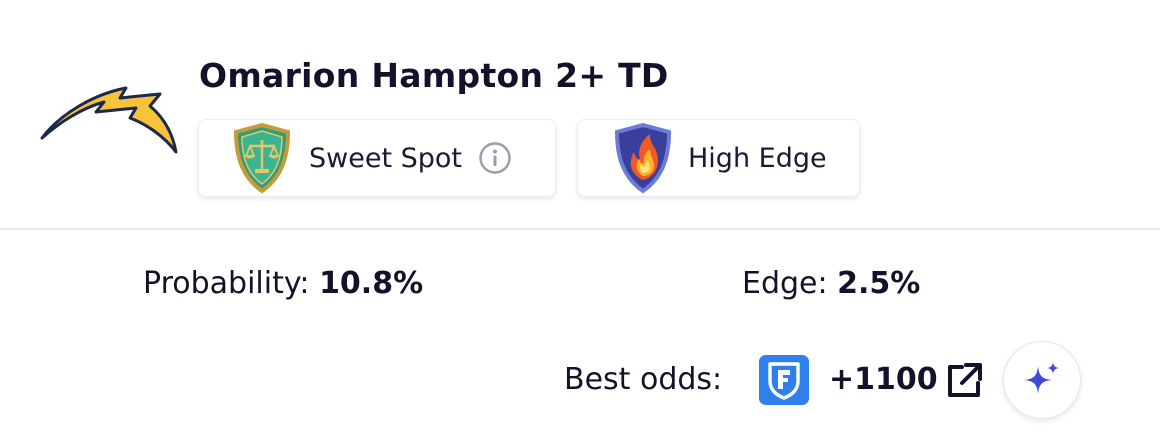 Image resolution: width=1160 pixels, height=447 pixels. I want to click on high-edge-badge: High Edge, so click(718, 158).